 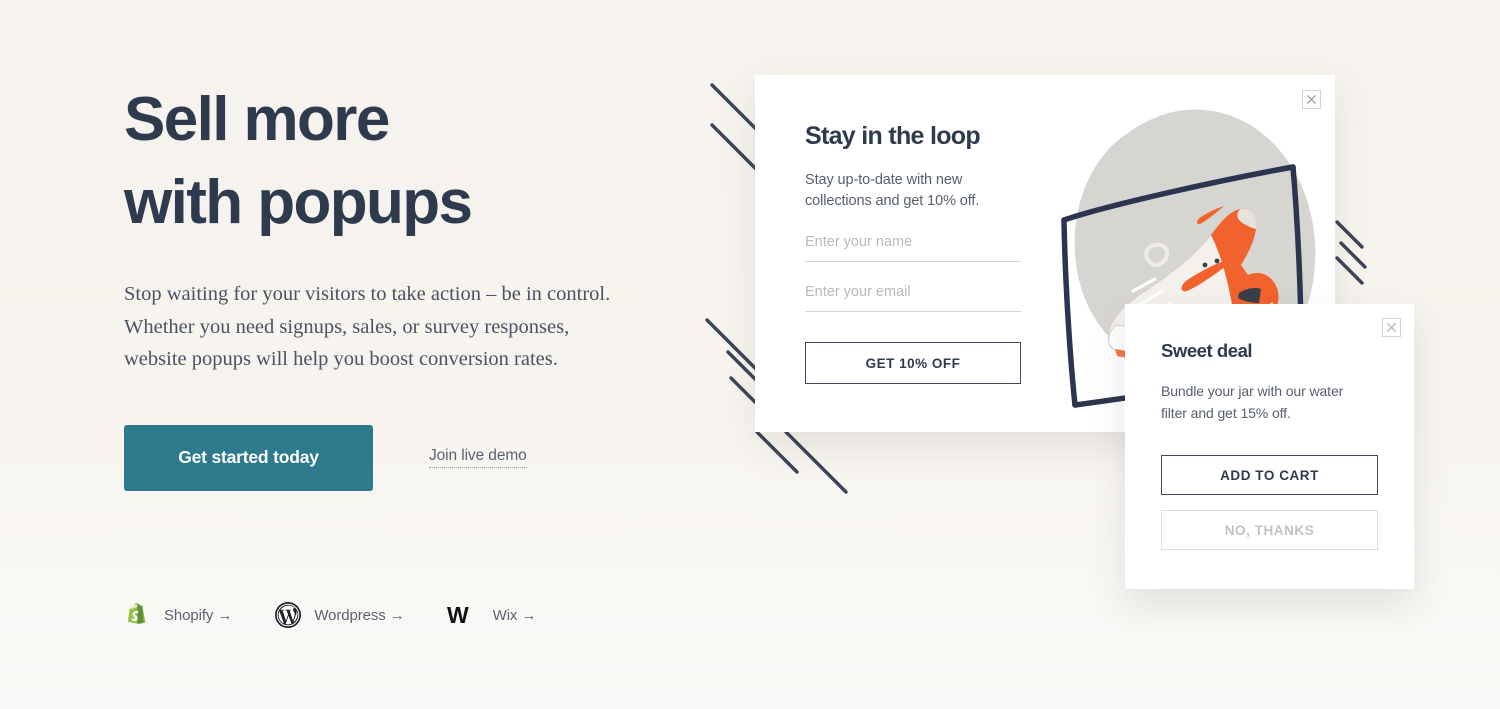 I want to click on wordpress-icon, so click(x=288, y=615).